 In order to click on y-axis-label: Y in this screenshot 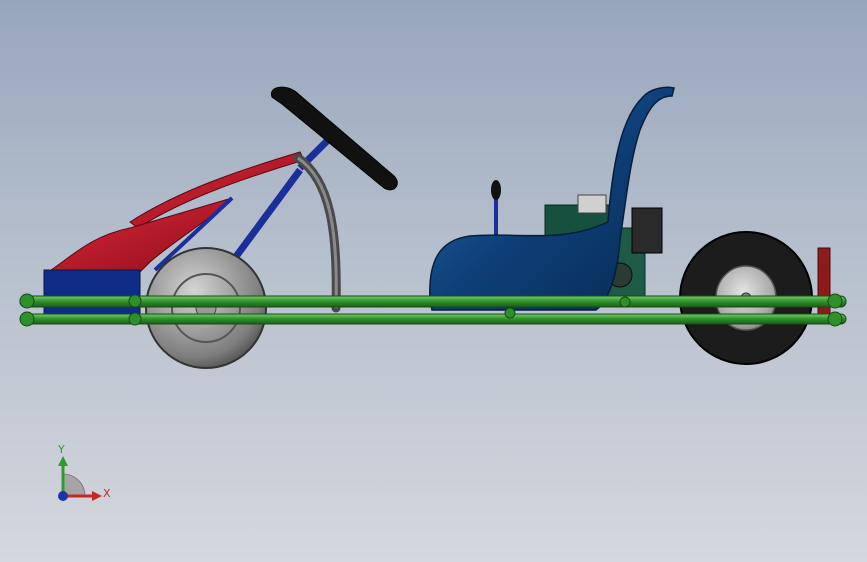, I will do `click(61, 449)`.